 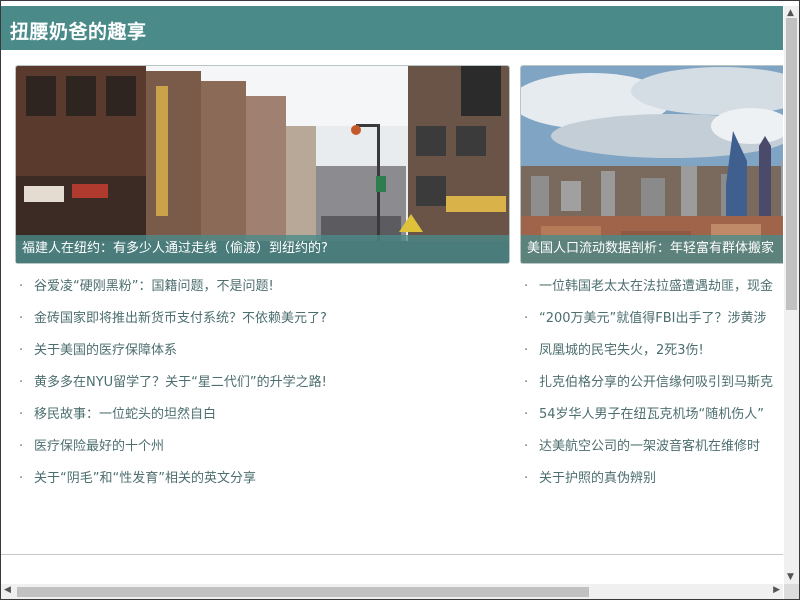 I want to click on list-item: · 移民故事：一位蛇头的坦然自白, so click(x=262, y=416).